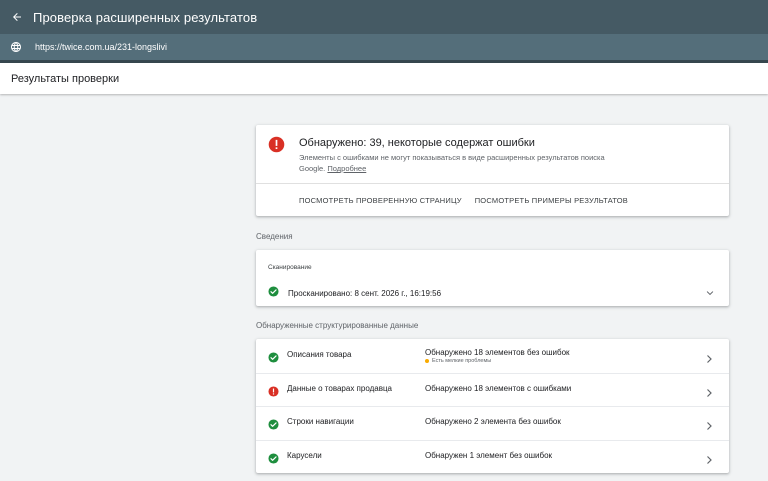  Describe the element at coordinates (101, 47) in the screenshot. I see `tested-url: https://twice.com.ua/231-longslivi` at that location.